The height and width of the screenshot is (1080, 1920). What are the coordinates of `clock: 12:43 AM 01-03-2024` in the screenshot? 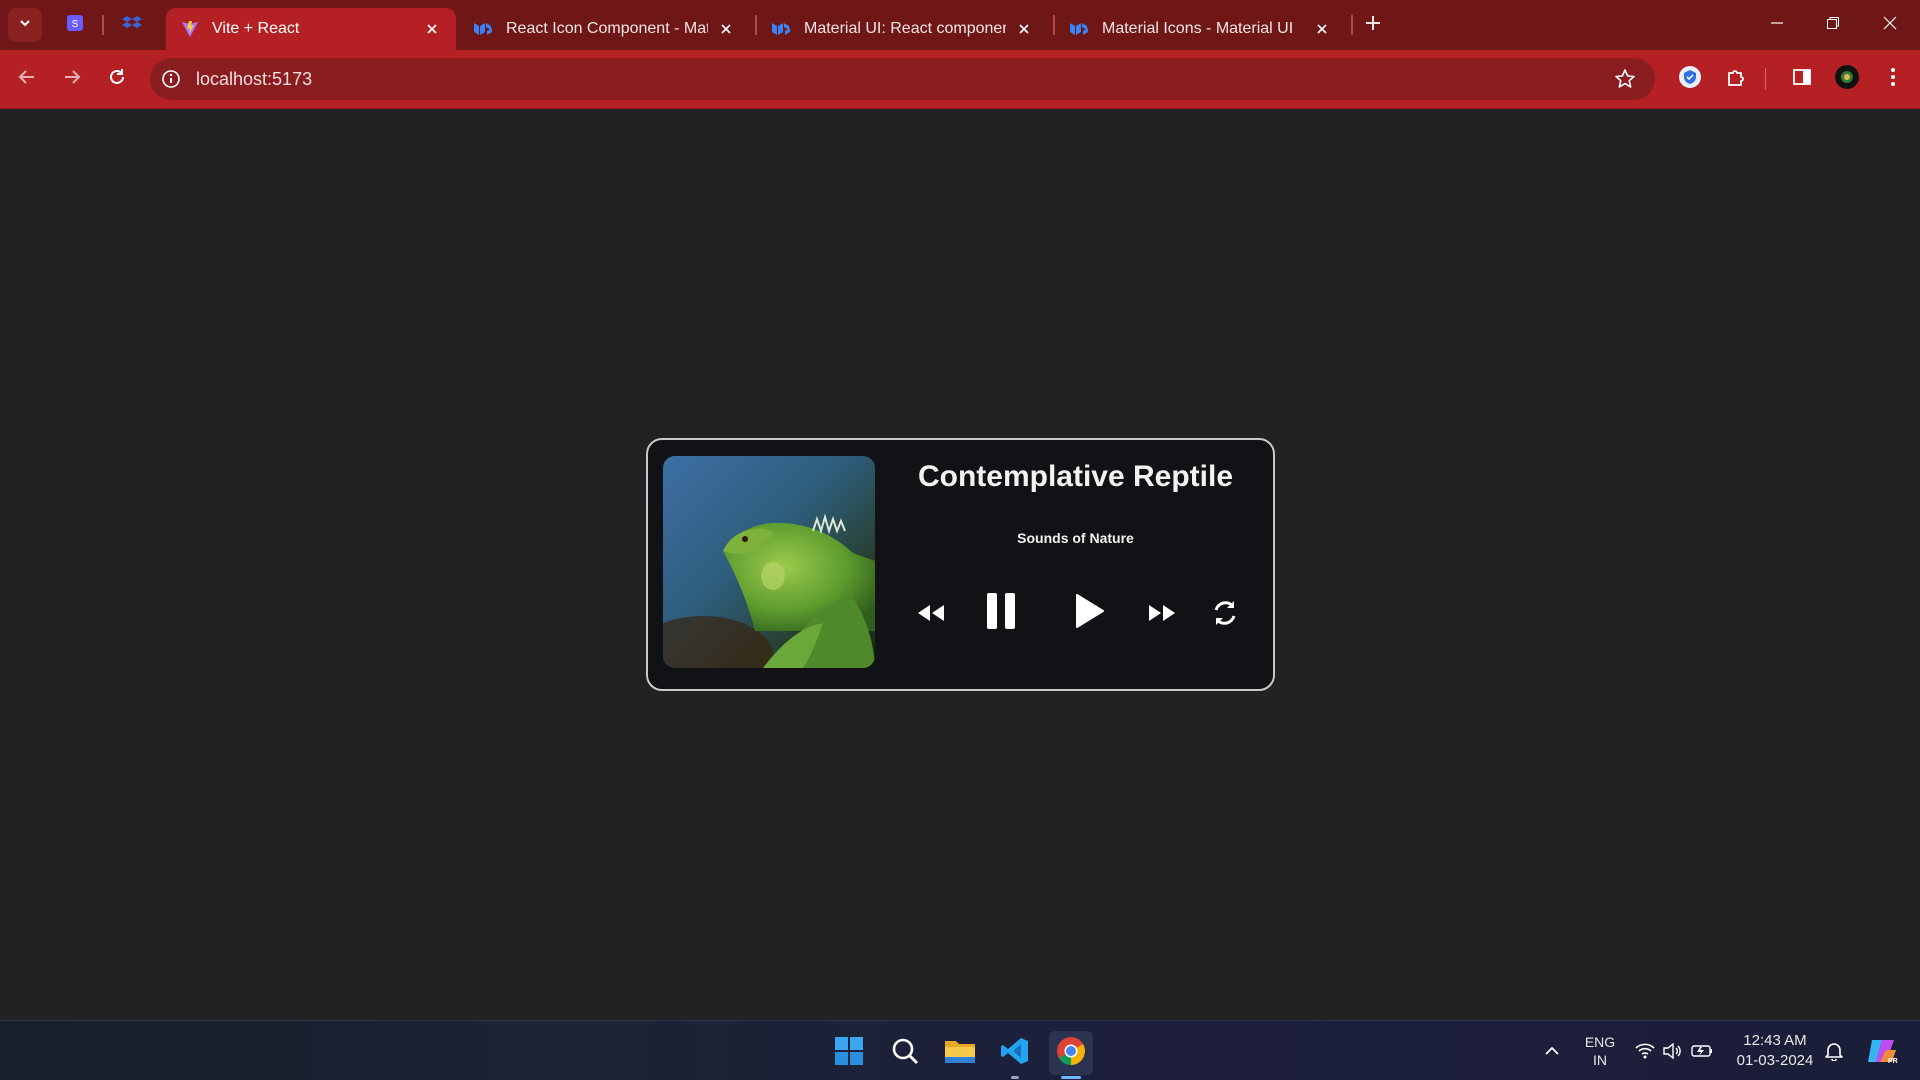 It's located at (1775, 1051).